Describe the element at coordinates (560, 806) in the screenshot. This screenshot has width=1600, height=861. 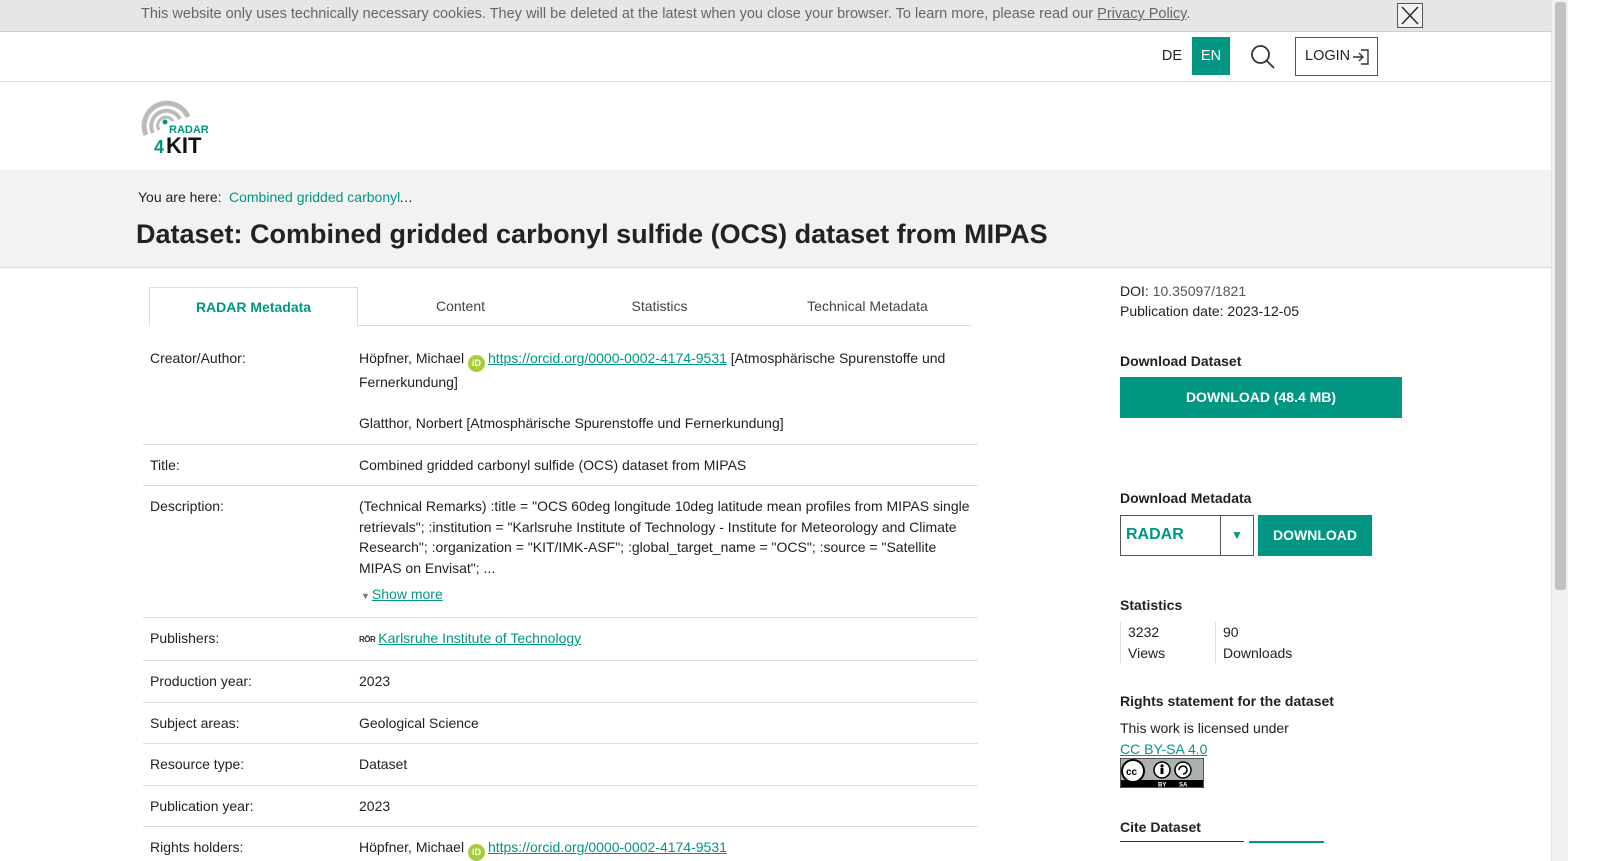
I see `table-row: Publication year: 2023` at that location.